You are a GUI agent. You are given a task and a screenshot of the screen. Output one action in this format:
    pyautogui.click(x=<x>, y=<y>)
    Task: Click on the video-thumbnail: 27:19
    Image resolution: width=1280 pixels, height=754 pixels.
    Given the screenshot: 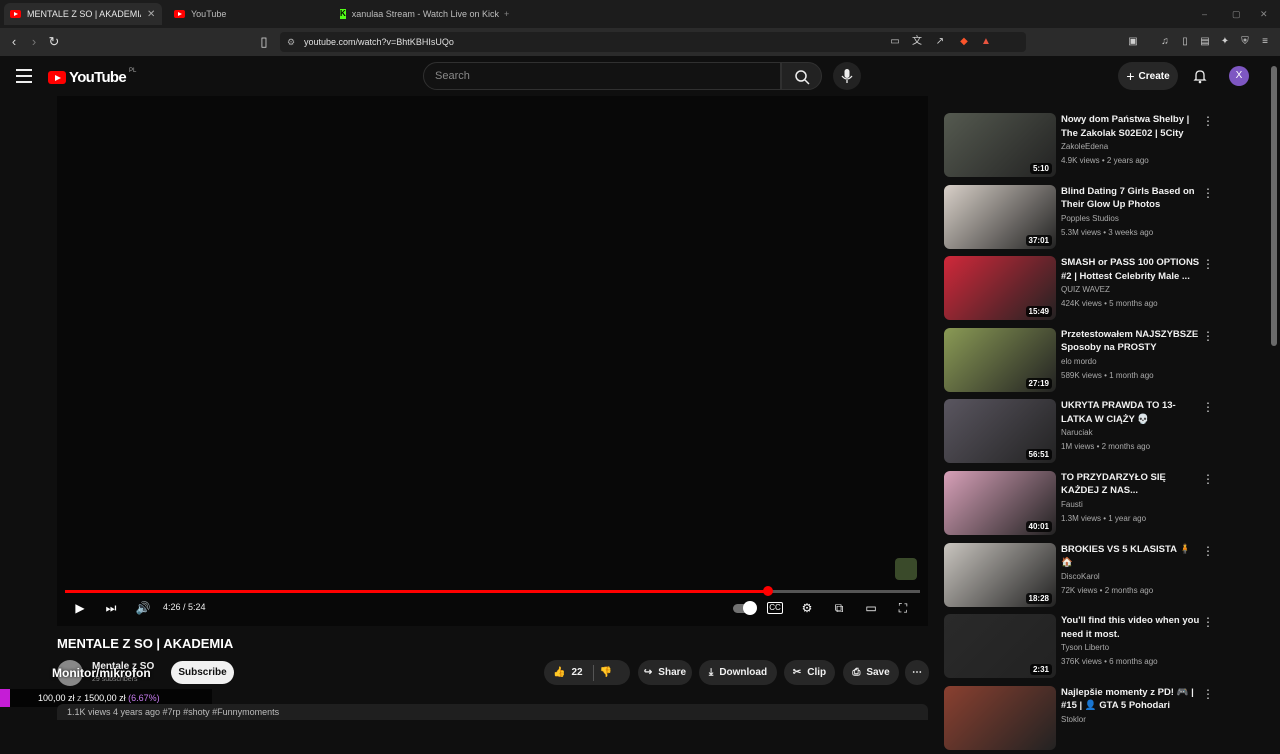 What is the action you would take?
    pyautogui.click(x=1000, y=359)
    